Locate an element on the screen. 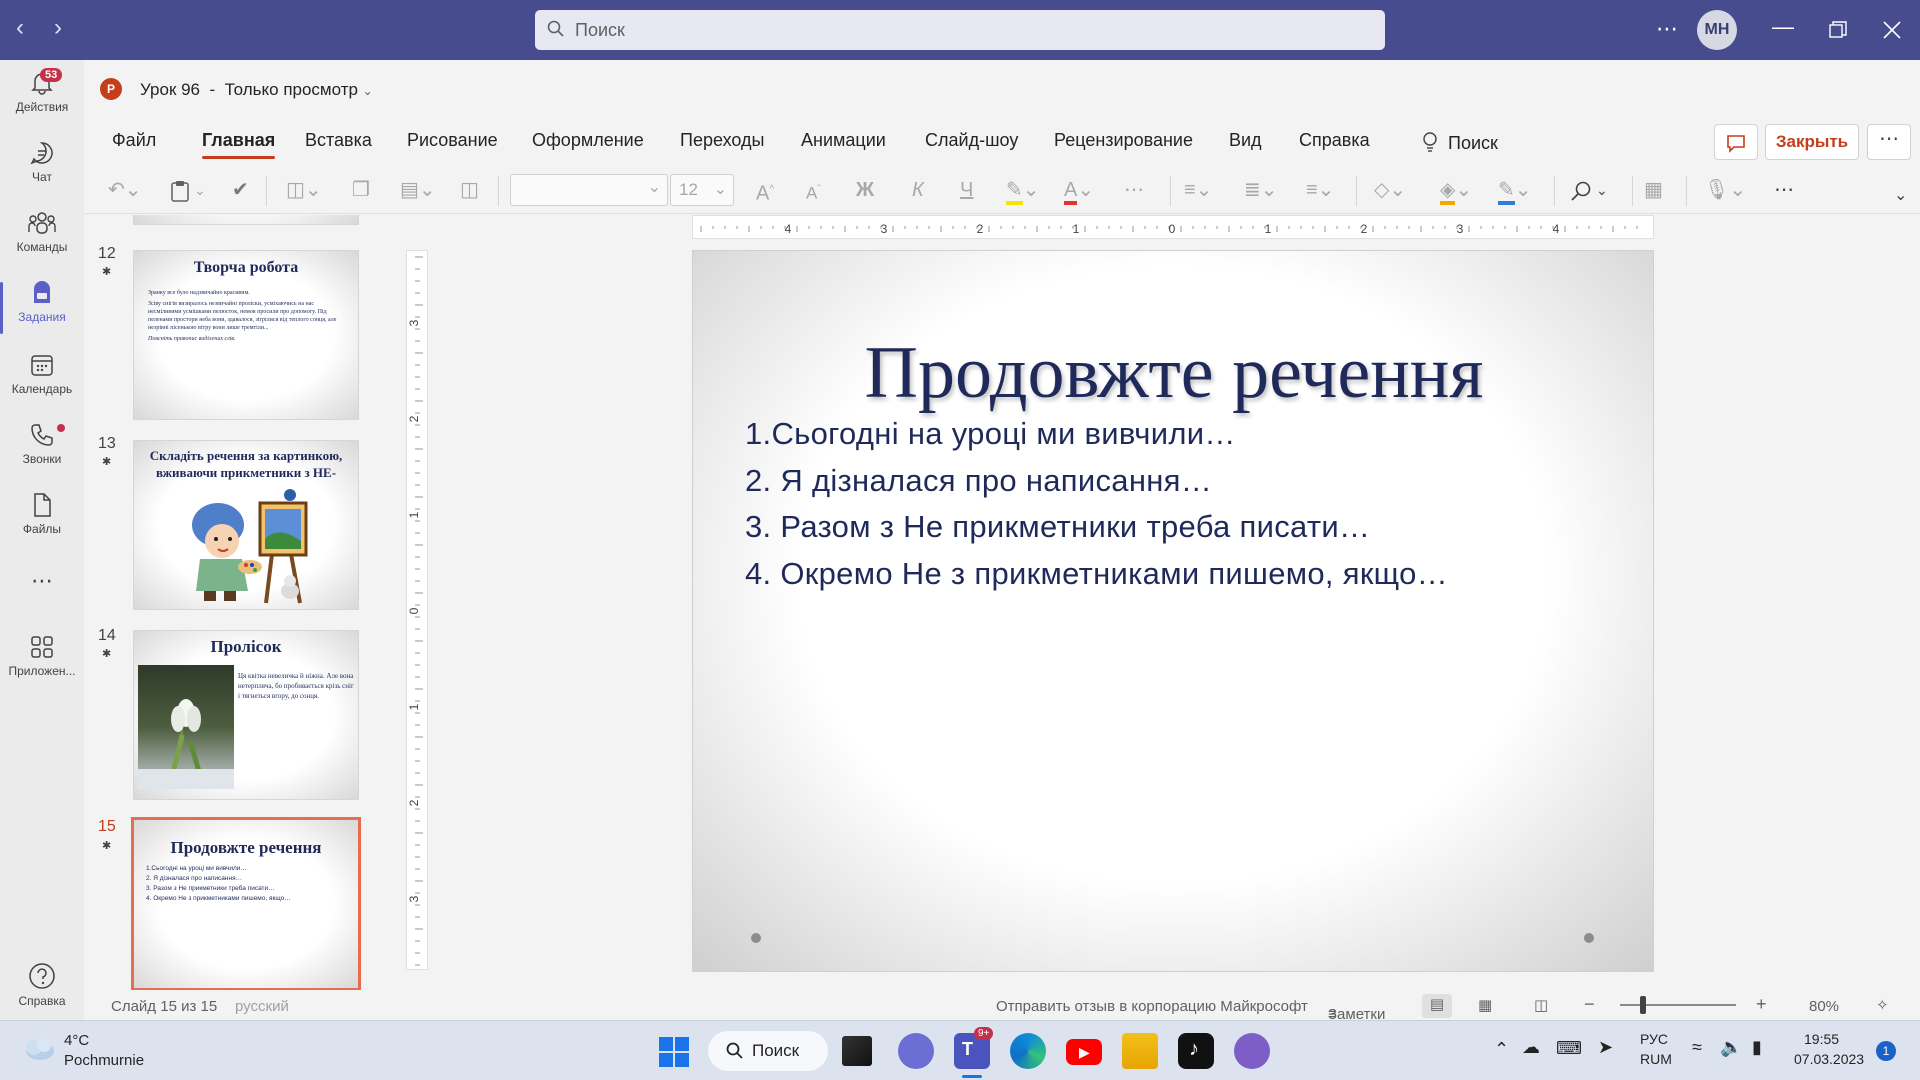 This screenshot has width=1920, height=1080. avatar: МН is located at coordinates (1717, 30).